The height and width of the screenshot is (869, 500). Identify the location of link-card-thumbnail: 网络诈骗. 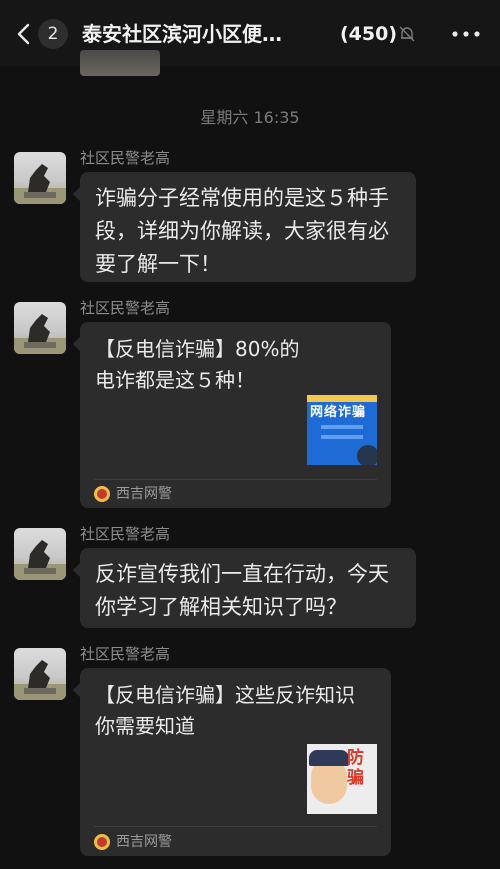
(342, 430).